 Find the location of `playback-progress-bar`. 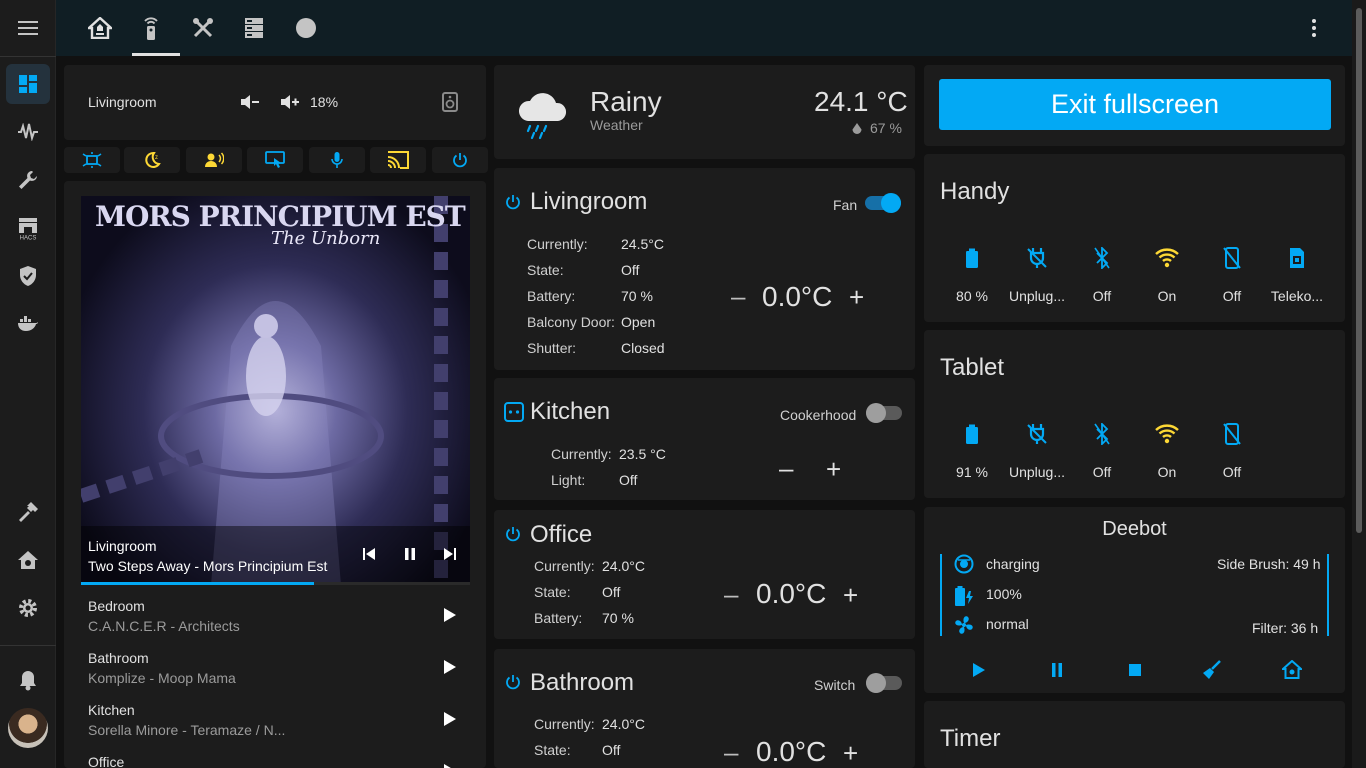

playback-progress-bar is located at coordinates (275, 583).